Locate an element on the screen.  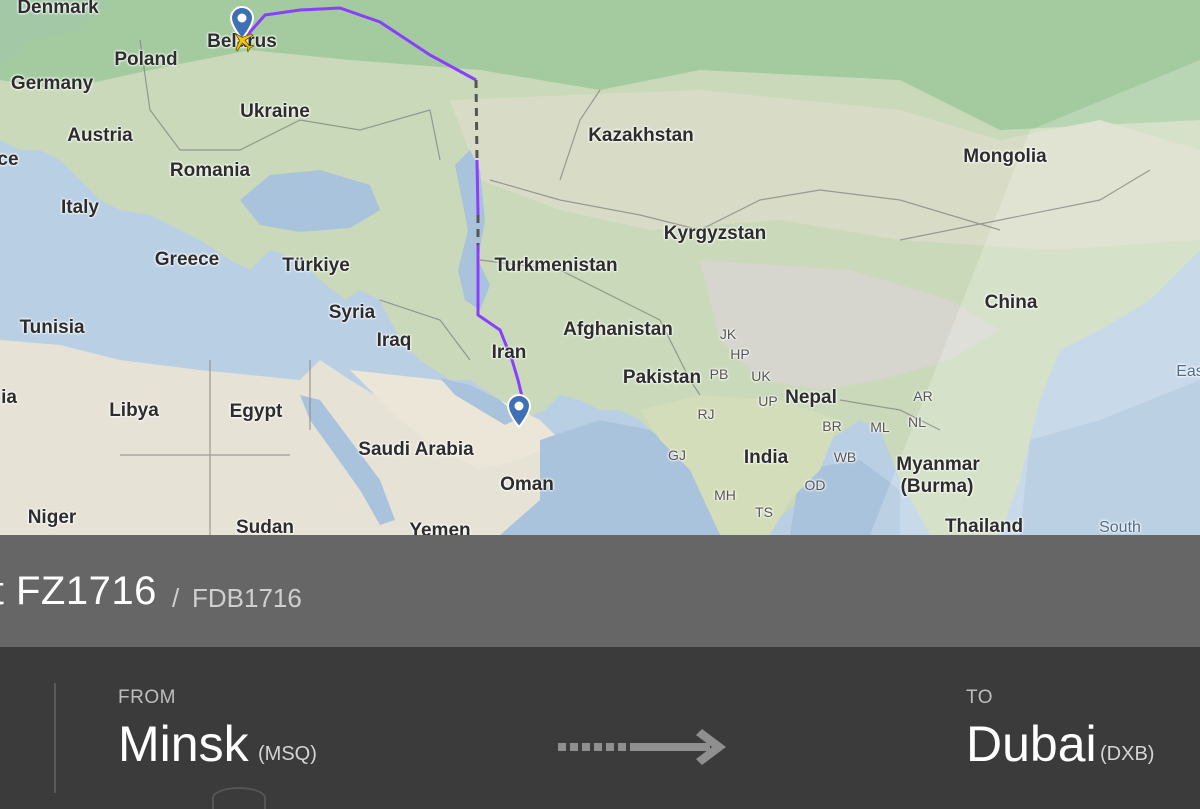
country-label-mongolia: Mongolia is located at coordinates (1005, 156).